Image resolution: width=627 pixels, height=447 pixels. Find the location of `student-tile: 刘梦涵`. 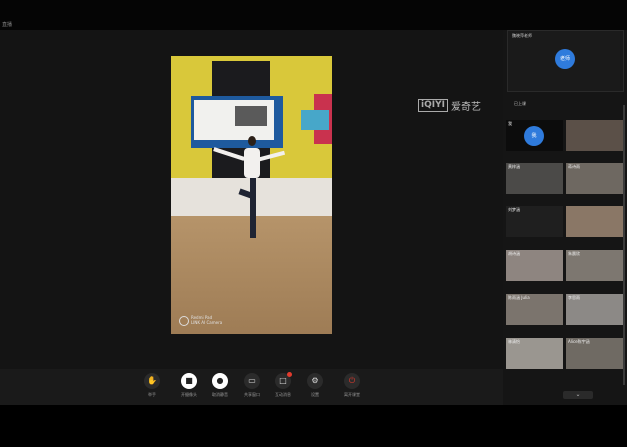

student-tile: 刘梦涵 is located at coordinates (534, 221).